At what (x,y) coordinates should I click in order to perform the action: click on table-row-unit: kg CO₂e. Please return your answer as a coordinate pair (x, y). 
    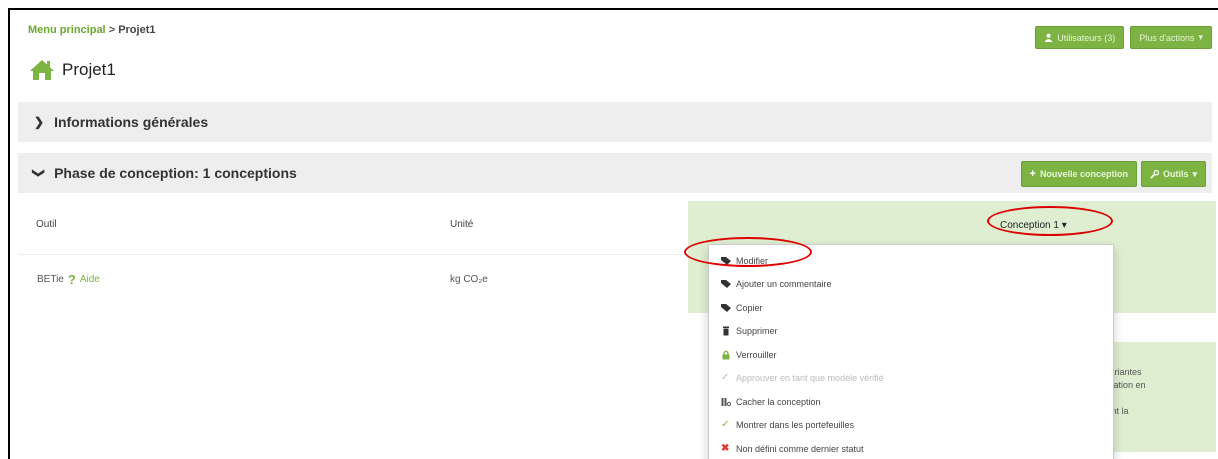
    Looking at the image, I should click on (469, 279).